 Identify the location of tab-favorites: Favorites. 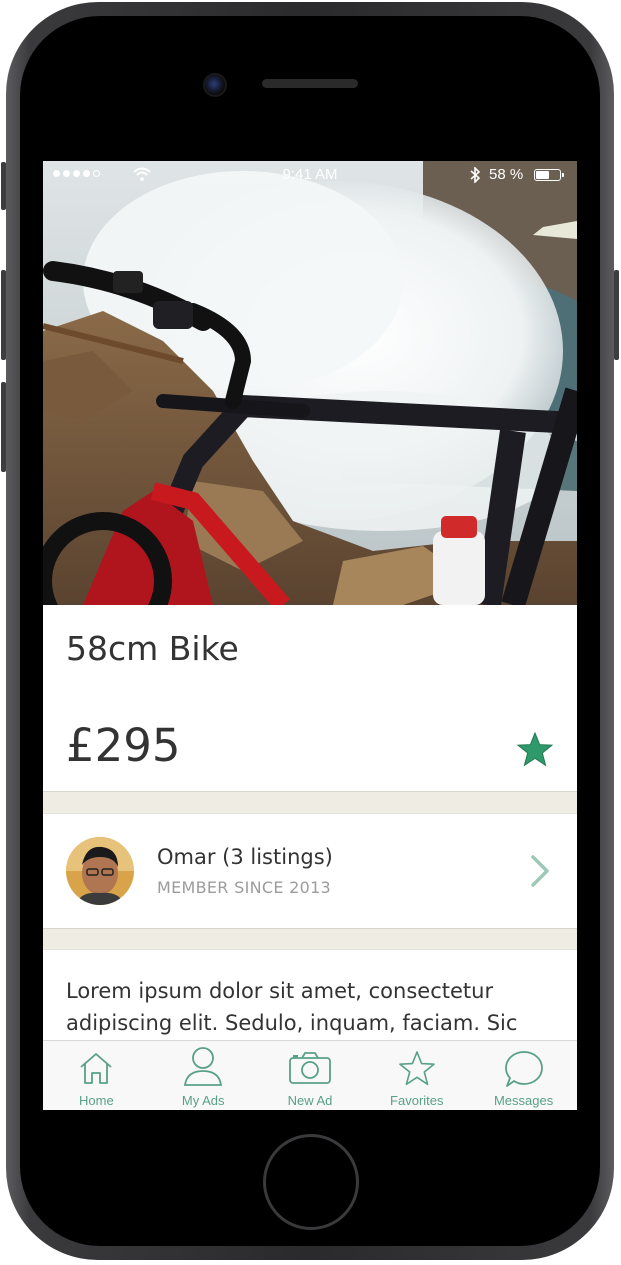
(416, 1075).